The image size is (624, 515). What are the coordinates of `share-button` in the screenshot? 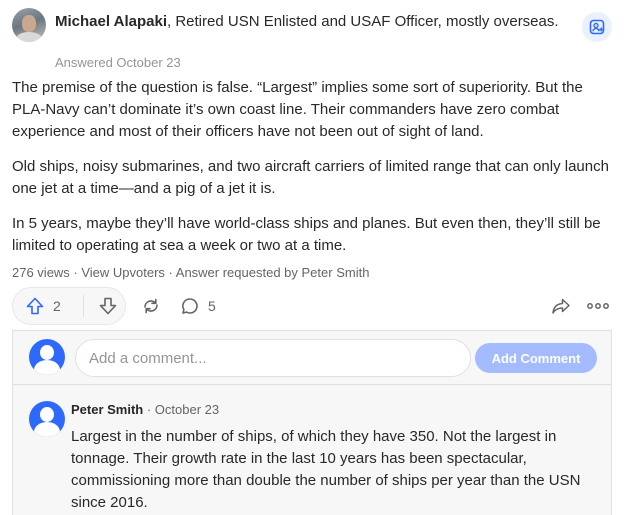 It's located at (561, 306).